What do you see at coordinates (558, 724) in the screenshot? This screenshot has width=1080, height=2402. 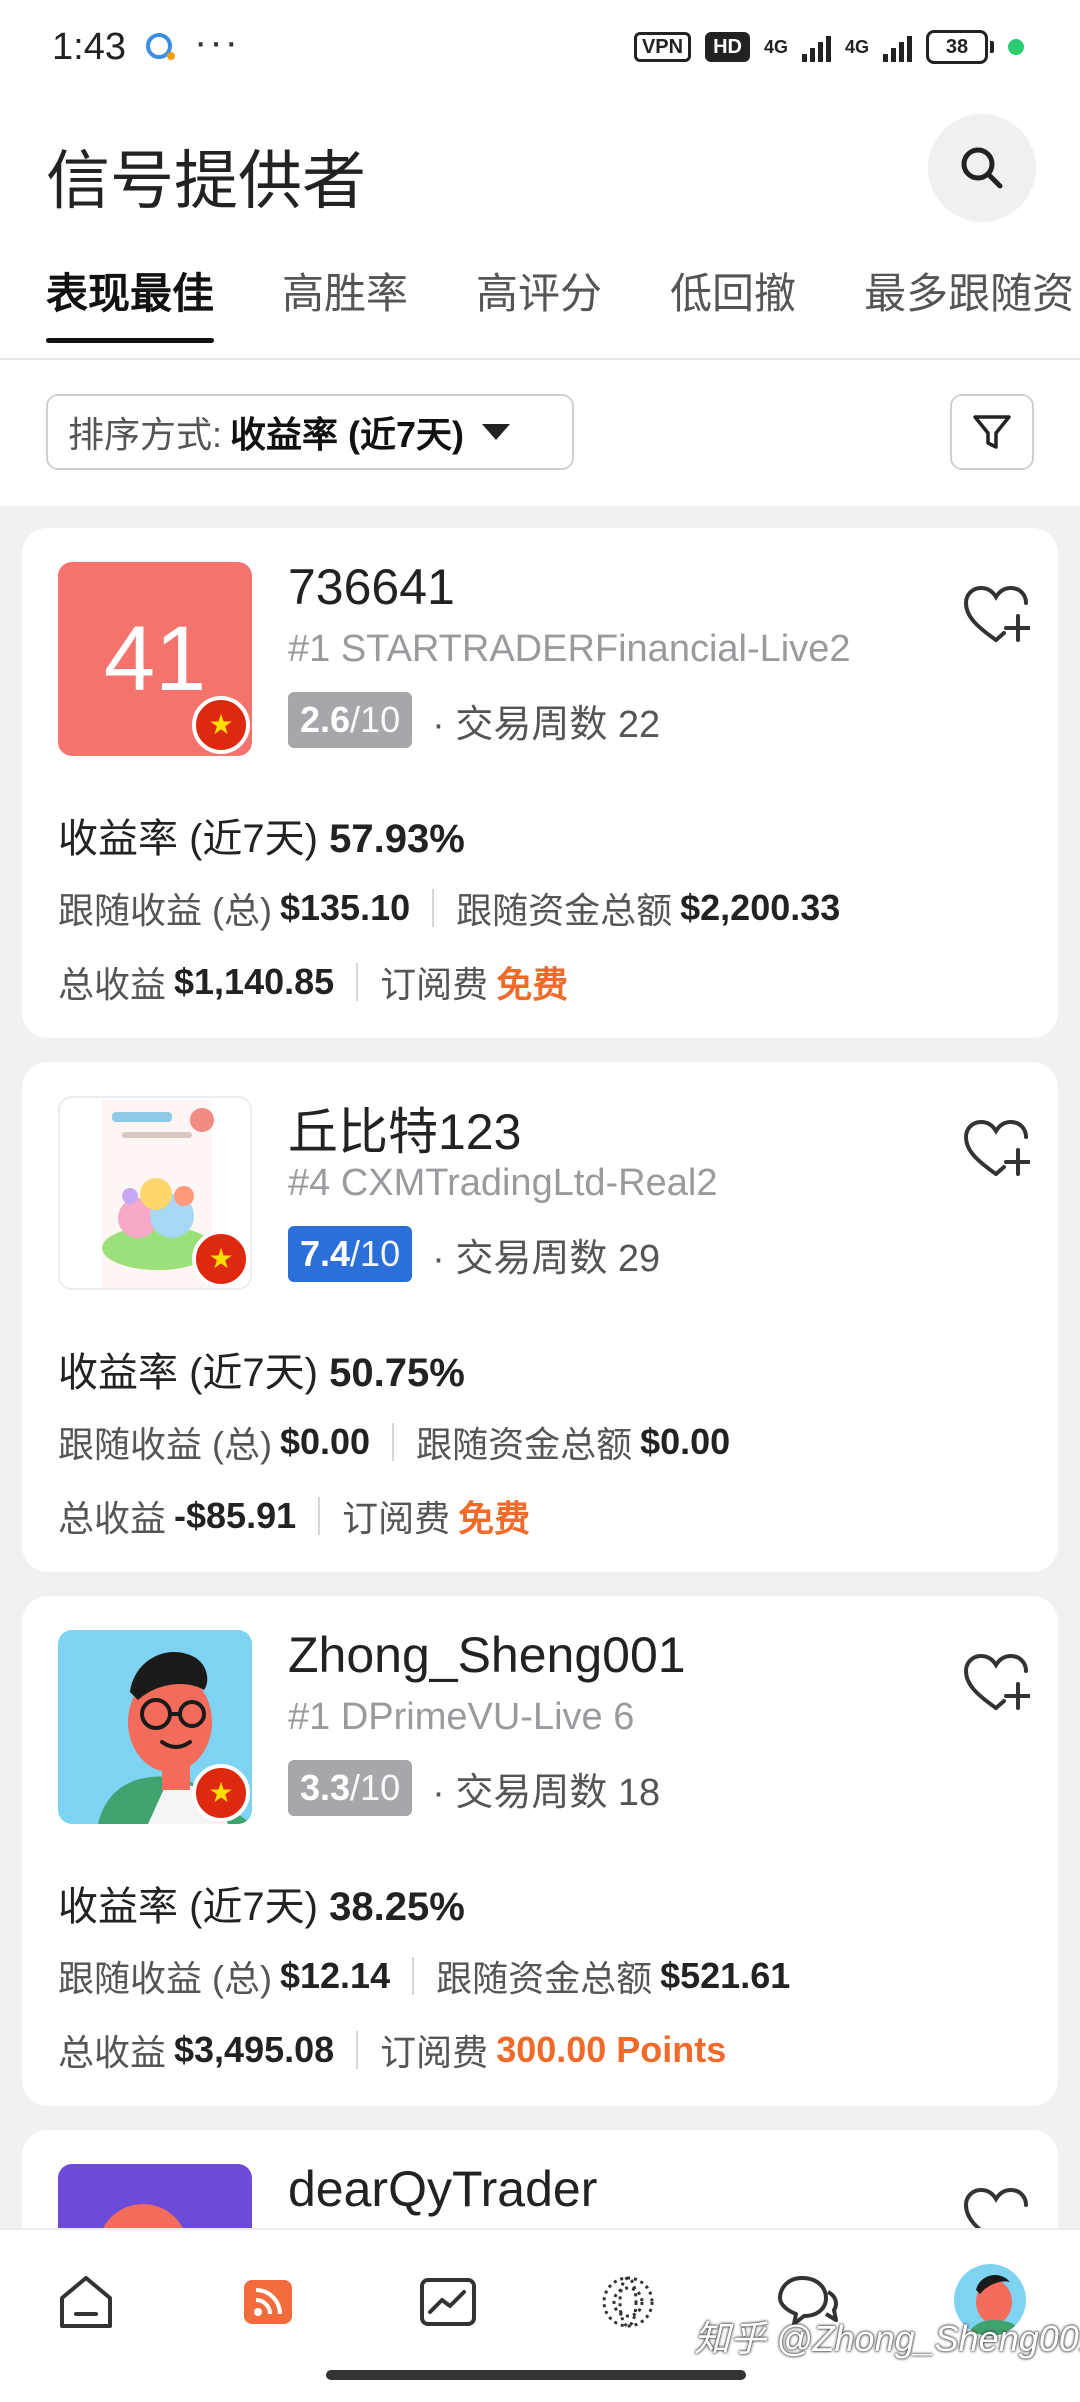 I see `trading-weeks-text: 交易周数 22` at bounding box center [558, 724].